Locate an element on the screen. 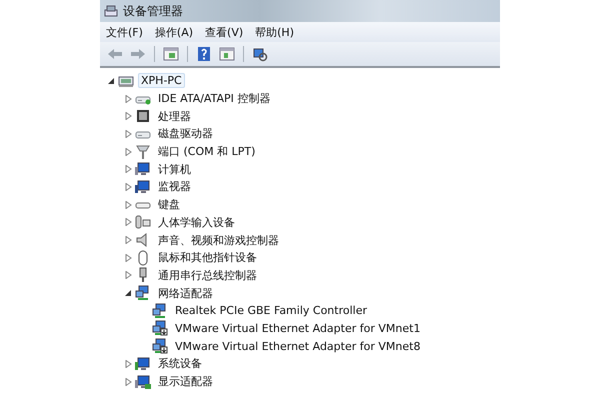  tree-item: IDE ATA/ATAPI 控制器 is located at coordinates (214, 99).